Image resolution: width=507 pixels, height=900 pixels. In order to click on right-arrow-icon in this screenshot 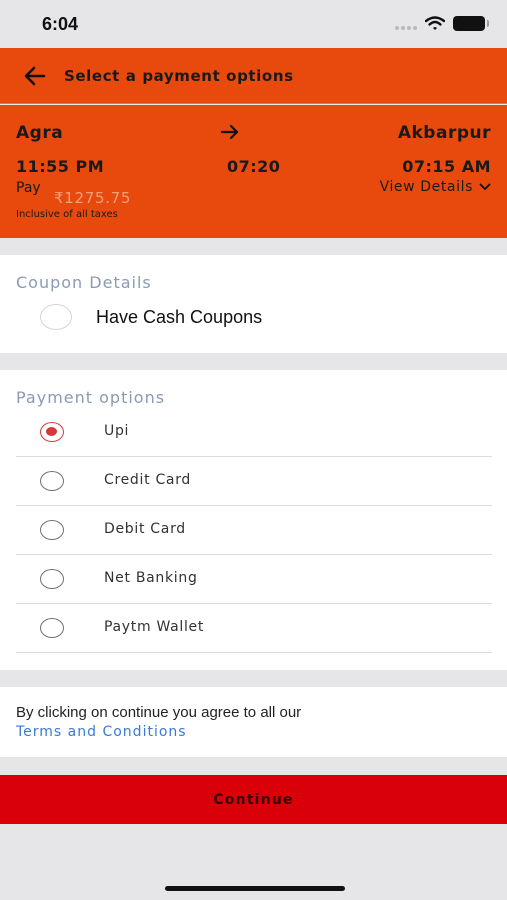, I will do `click(229, 132)`.